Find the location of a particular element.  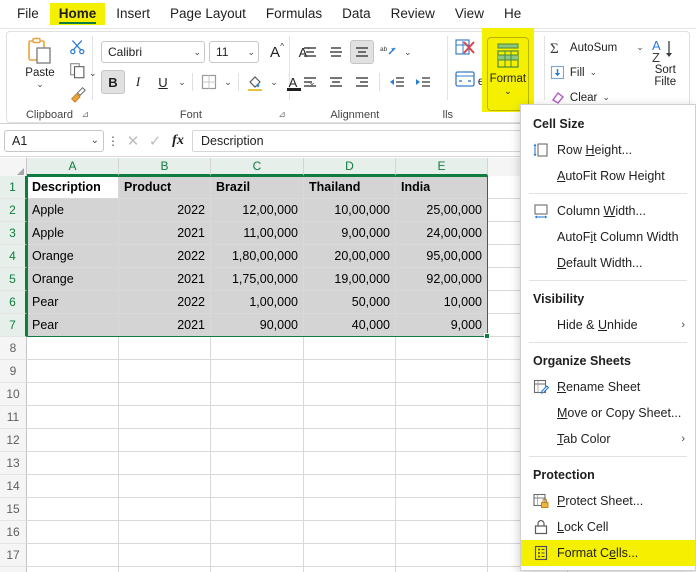

cell-A9 is located at coordinates (73, 371).